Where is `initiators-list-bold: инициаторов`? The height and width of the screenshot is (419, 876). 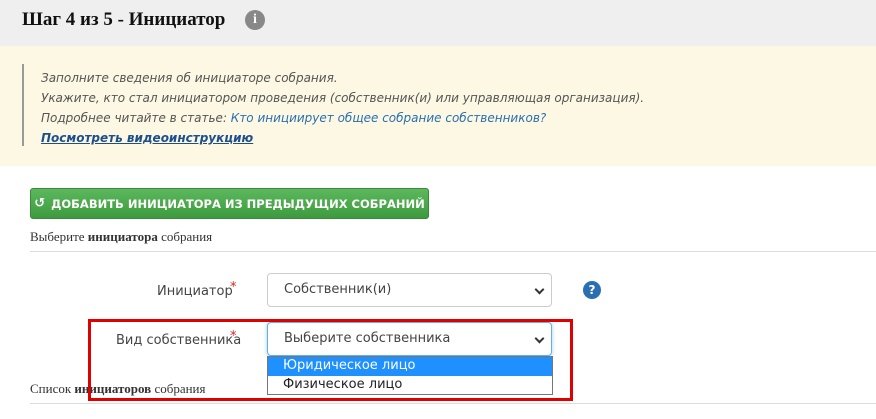 initiators-list-bold: инициаторов is located at coordinates (113, 388).